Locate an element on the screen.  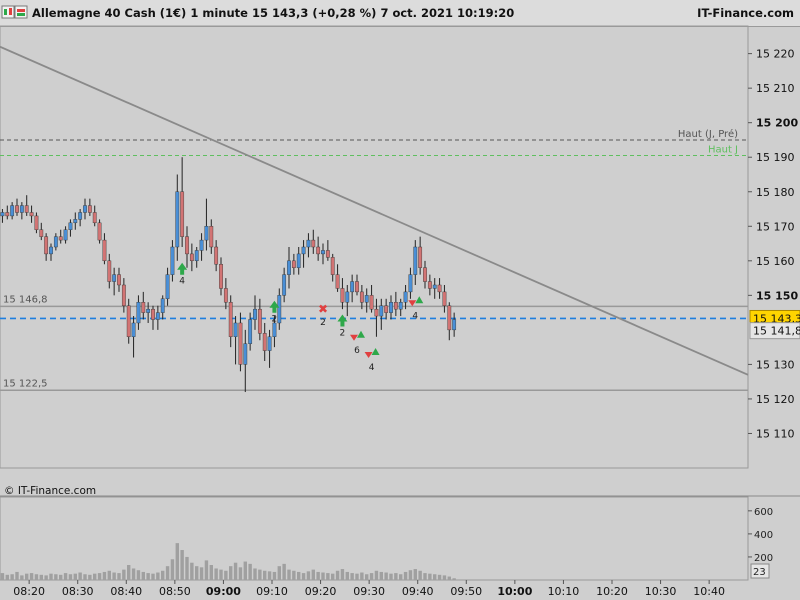
signal-cross-icon: ✖ is located at coordinates (323, 309).